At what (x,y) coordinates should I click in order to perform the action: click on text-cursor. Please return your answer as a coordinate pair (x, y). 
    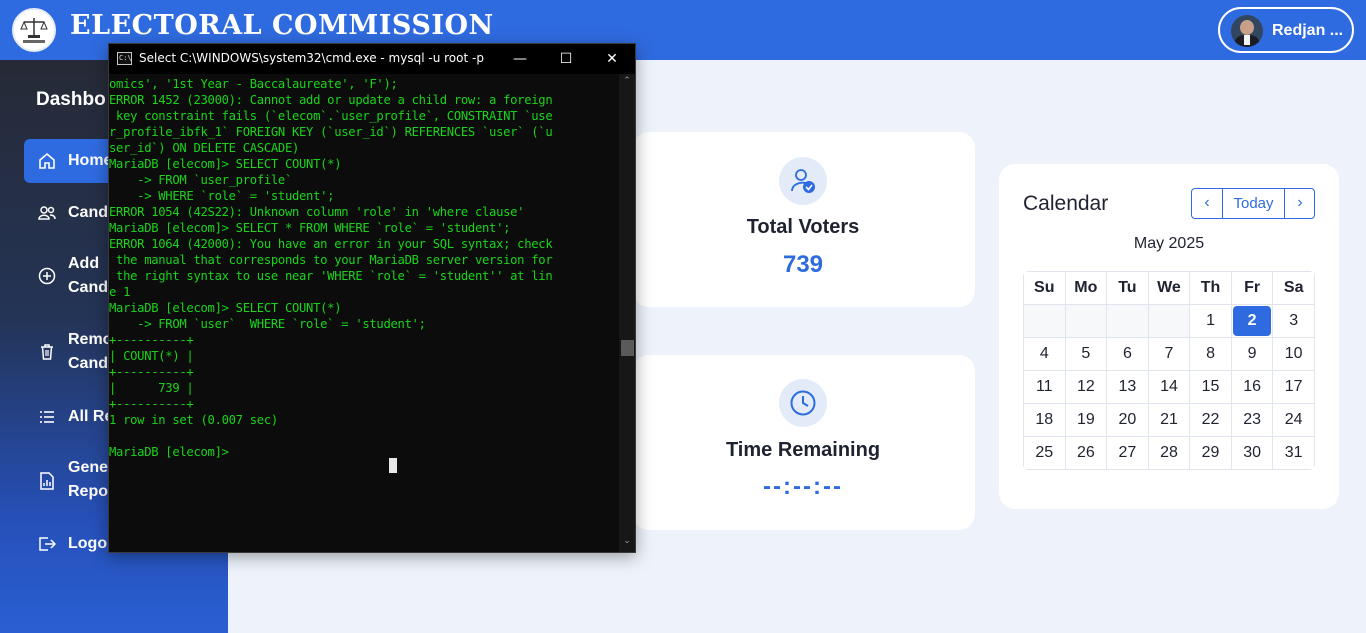
    Looking at the image, I should click on (393, 465).